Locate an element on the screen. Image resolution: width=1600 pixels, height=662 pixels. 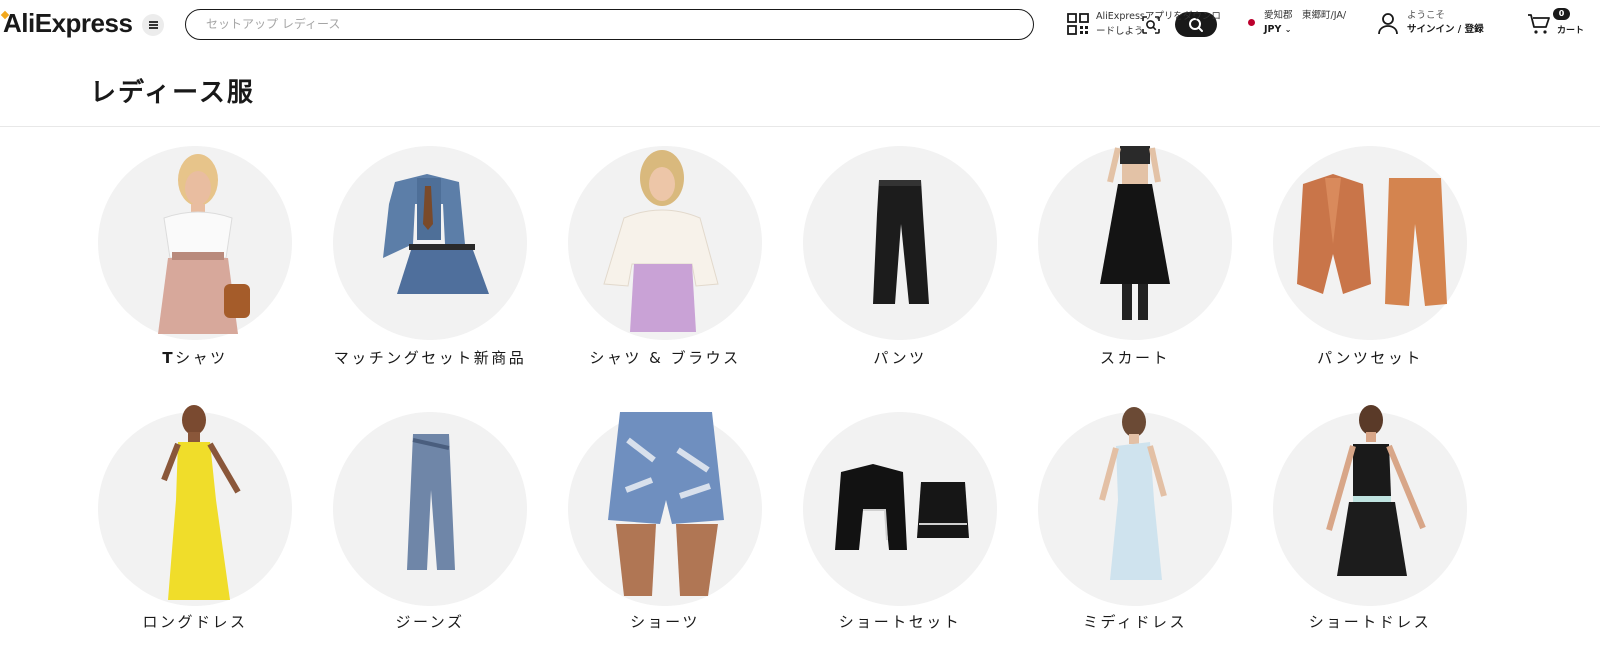
qr-code-icon is located at coordinates (1078, 24).